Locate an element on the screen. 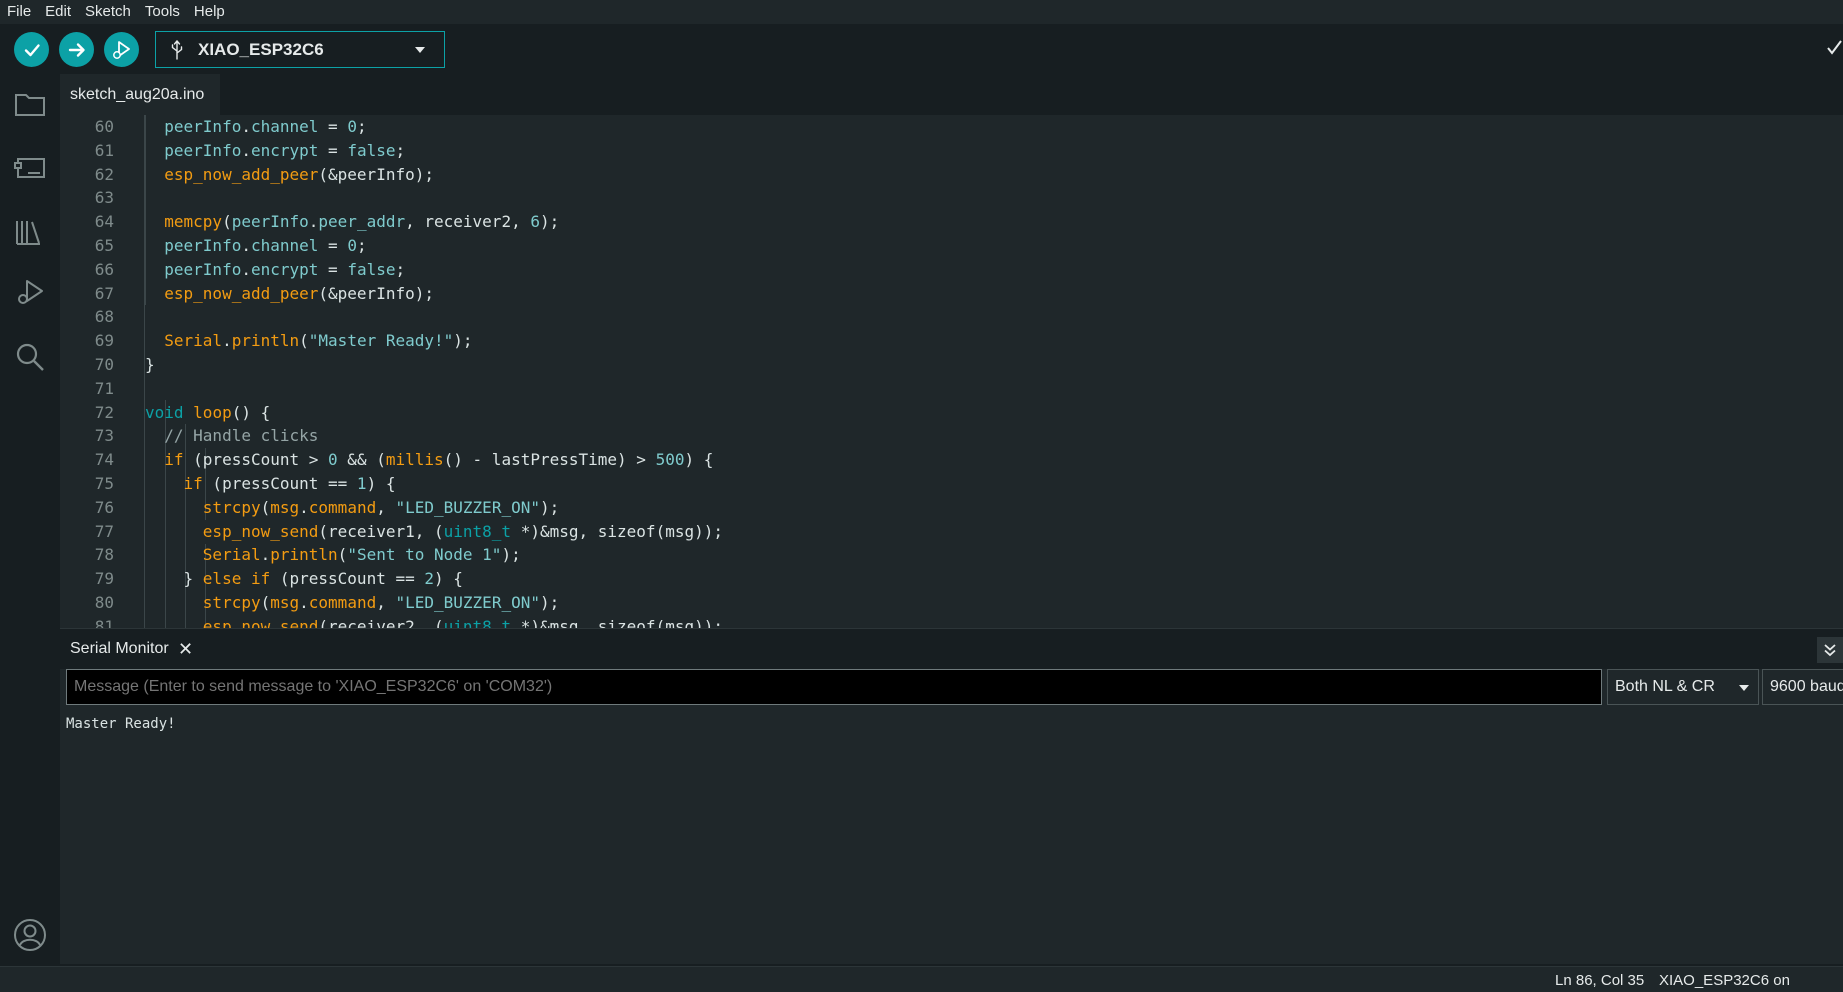  close-icon: ✕ is located at coordinates (185, 649).